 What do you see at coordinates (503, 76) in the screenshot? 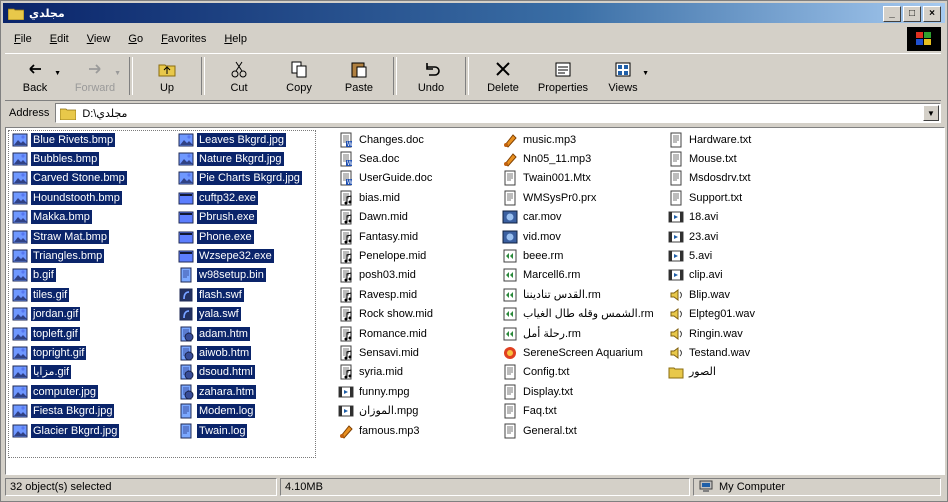
I see `toolbar-delete-button: Delete` at bounding box center [503, 76].